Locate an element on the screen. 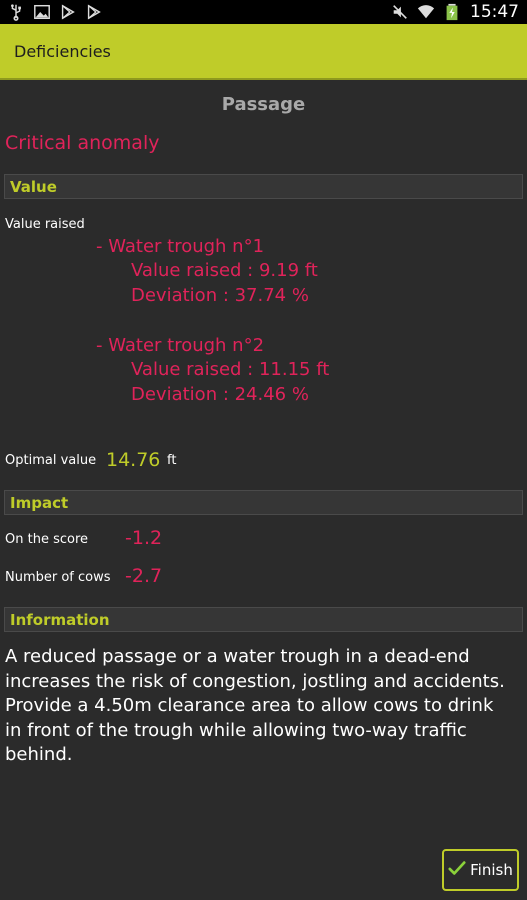 The height and width of the screenshot is (900, 527). finish-button-label: Finish is located at coordinates (491, 870).